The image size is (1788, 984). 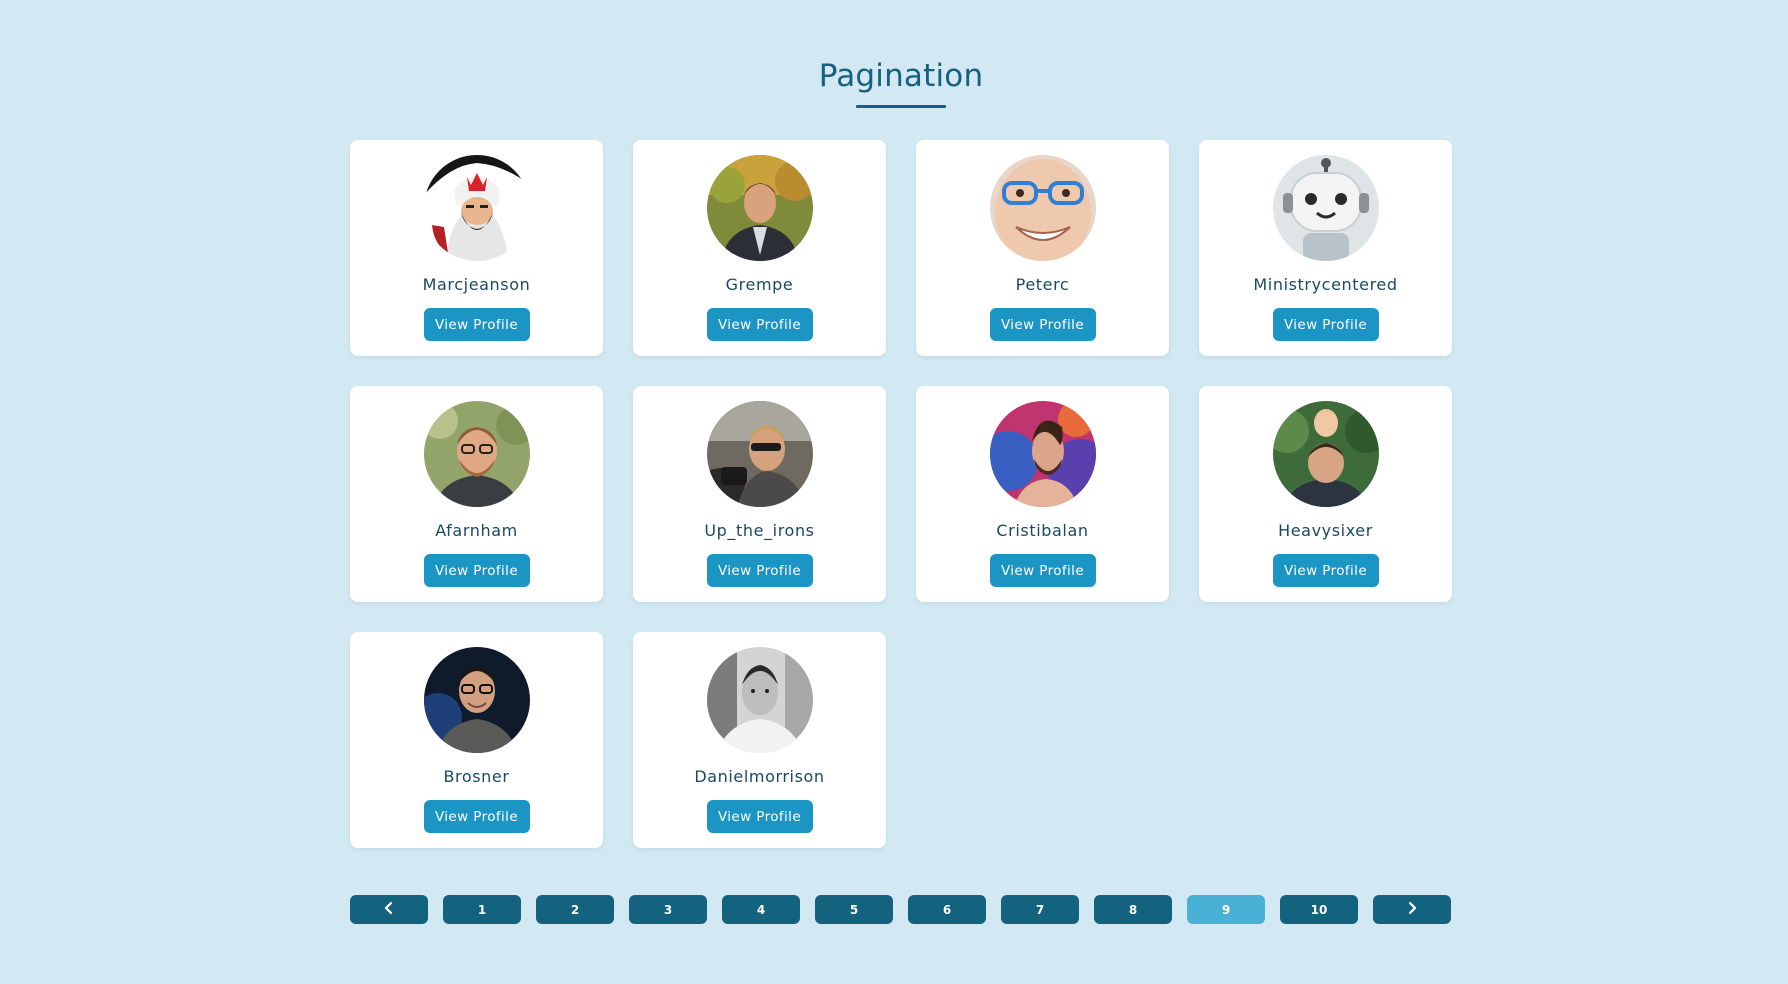 What do you see at coordinates (476, 530) in the screenshot?
I see `username: Afarnham` at bounding box center [476, 530].